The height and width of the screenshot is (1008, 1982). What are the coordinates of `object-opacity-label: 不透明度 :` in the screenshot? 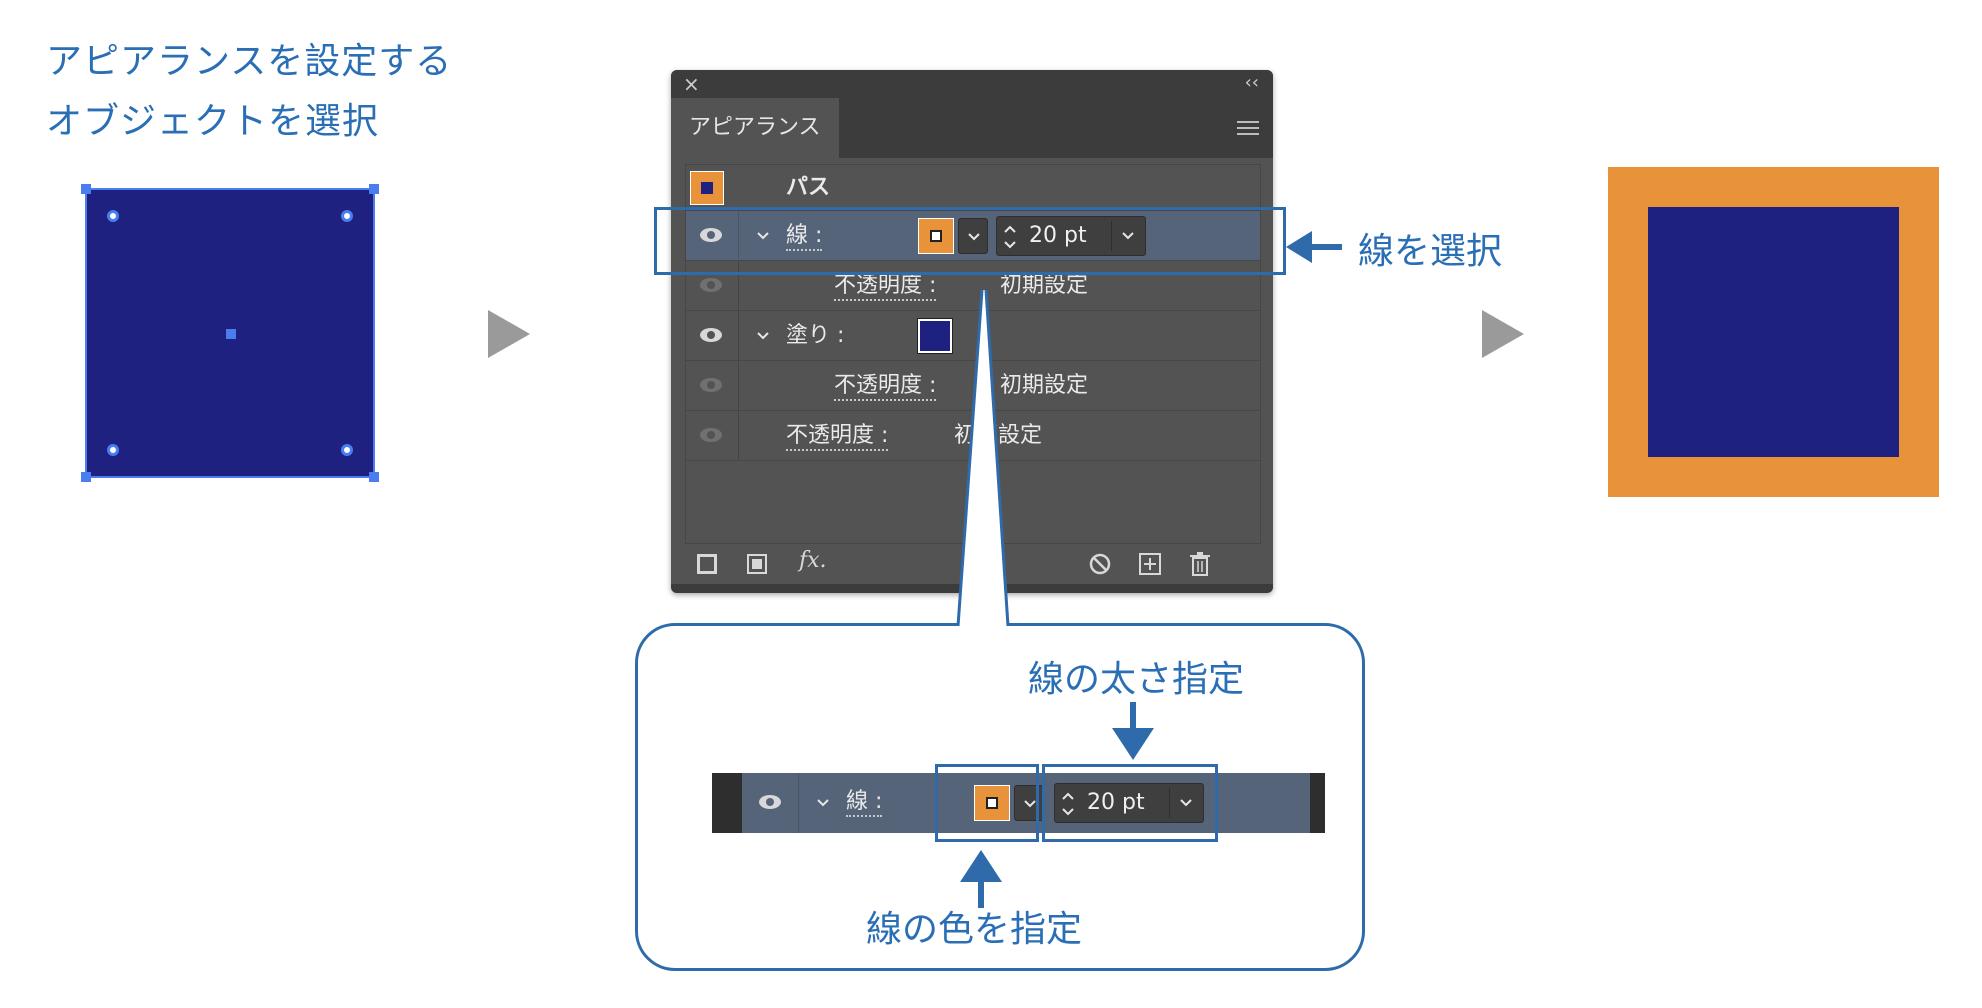 It's located at (837, 437).